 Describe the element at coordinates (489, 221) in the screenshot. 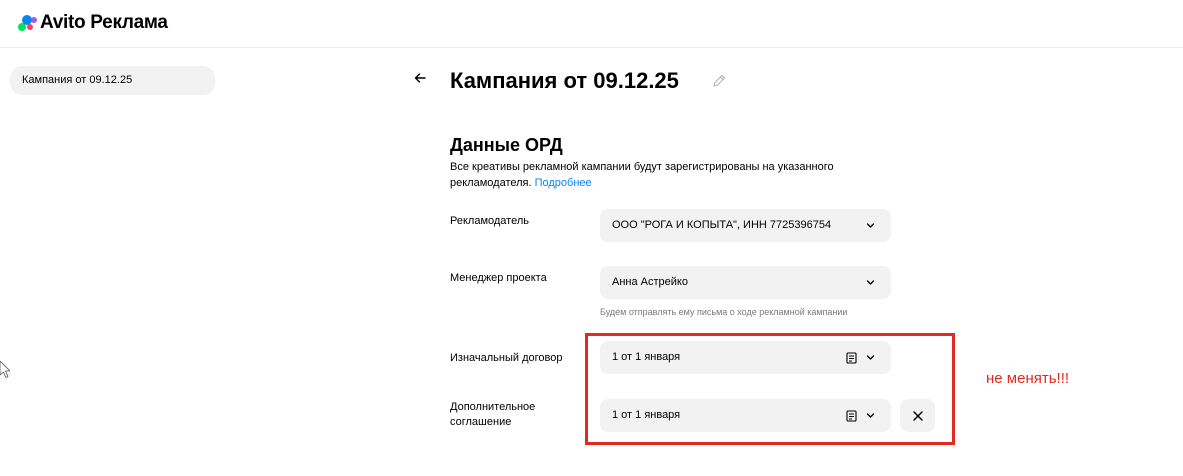

I see `advertiser-label: Рекламодатель` at that location.